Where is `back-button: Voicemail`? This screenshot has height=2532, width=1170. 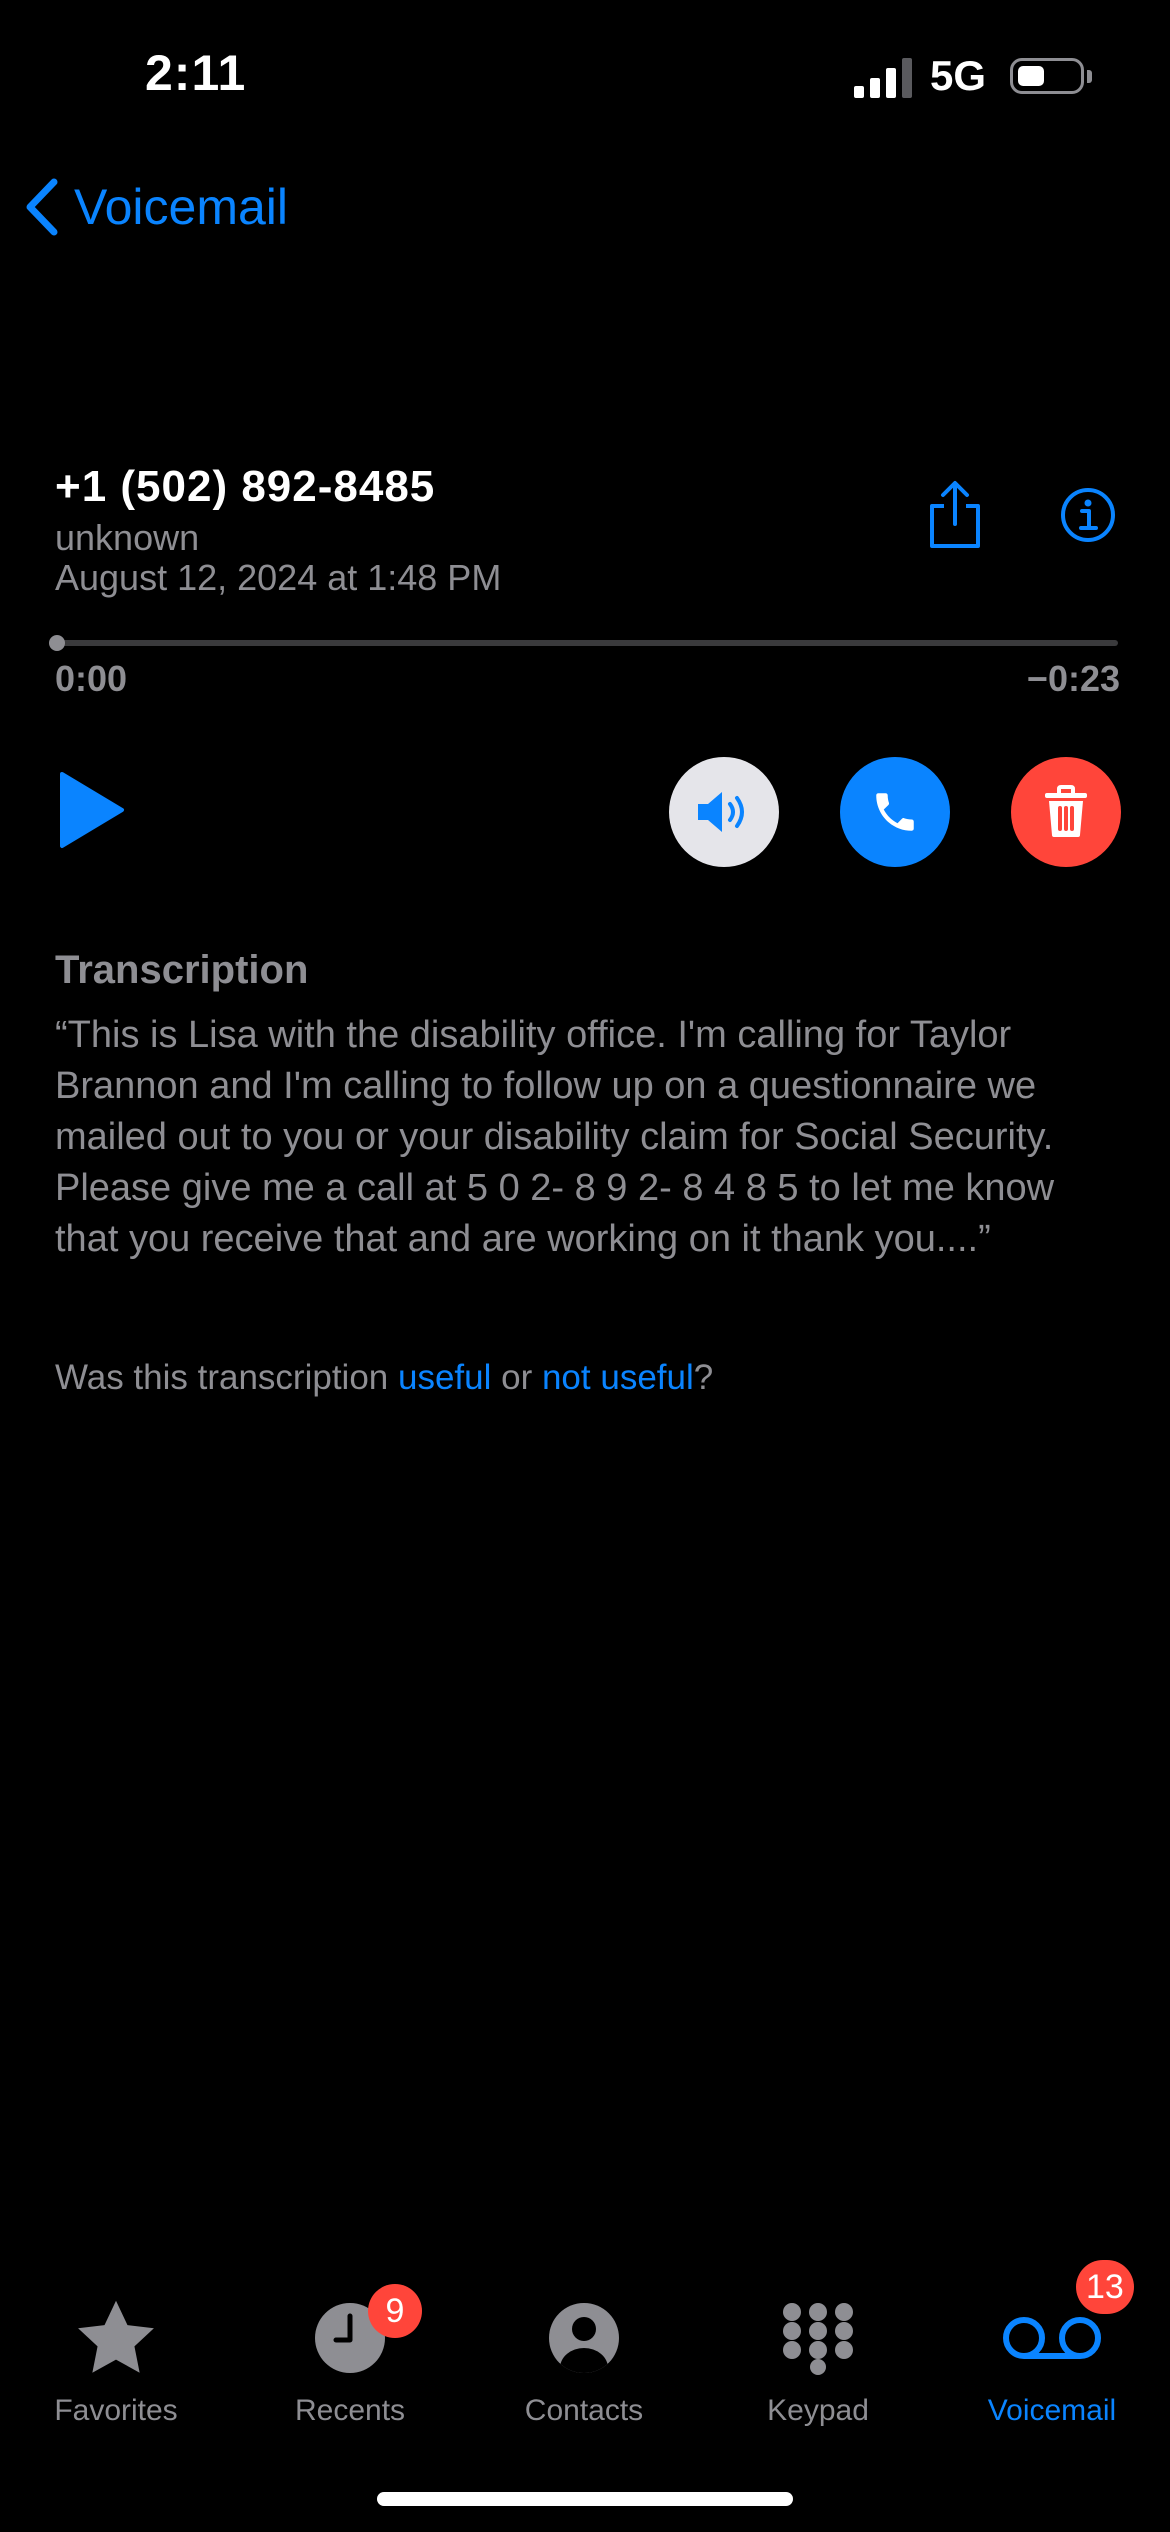 back-button: Voicemail is located at coordinates (156, 207).